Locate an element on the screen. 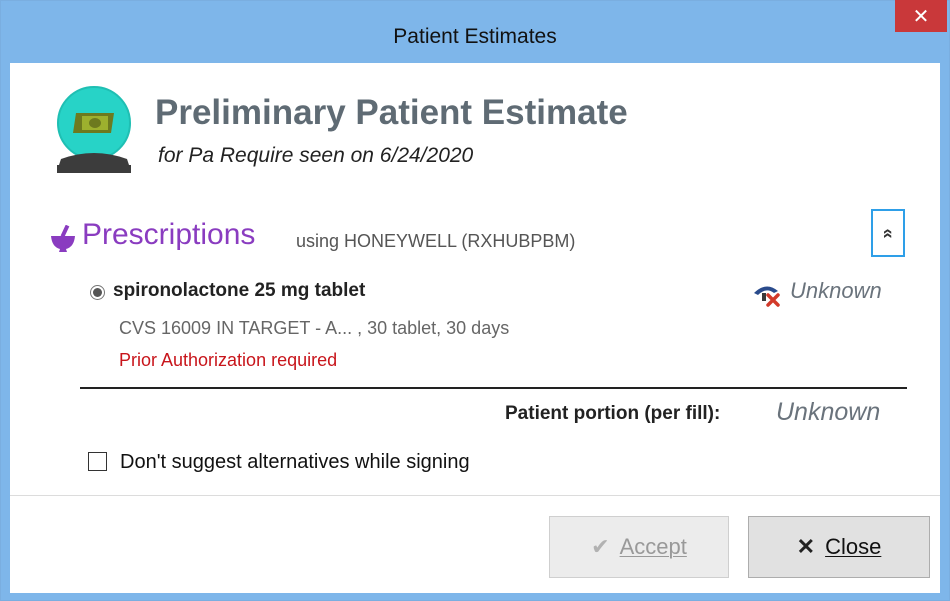  divider is located at coordinates (493, 388).